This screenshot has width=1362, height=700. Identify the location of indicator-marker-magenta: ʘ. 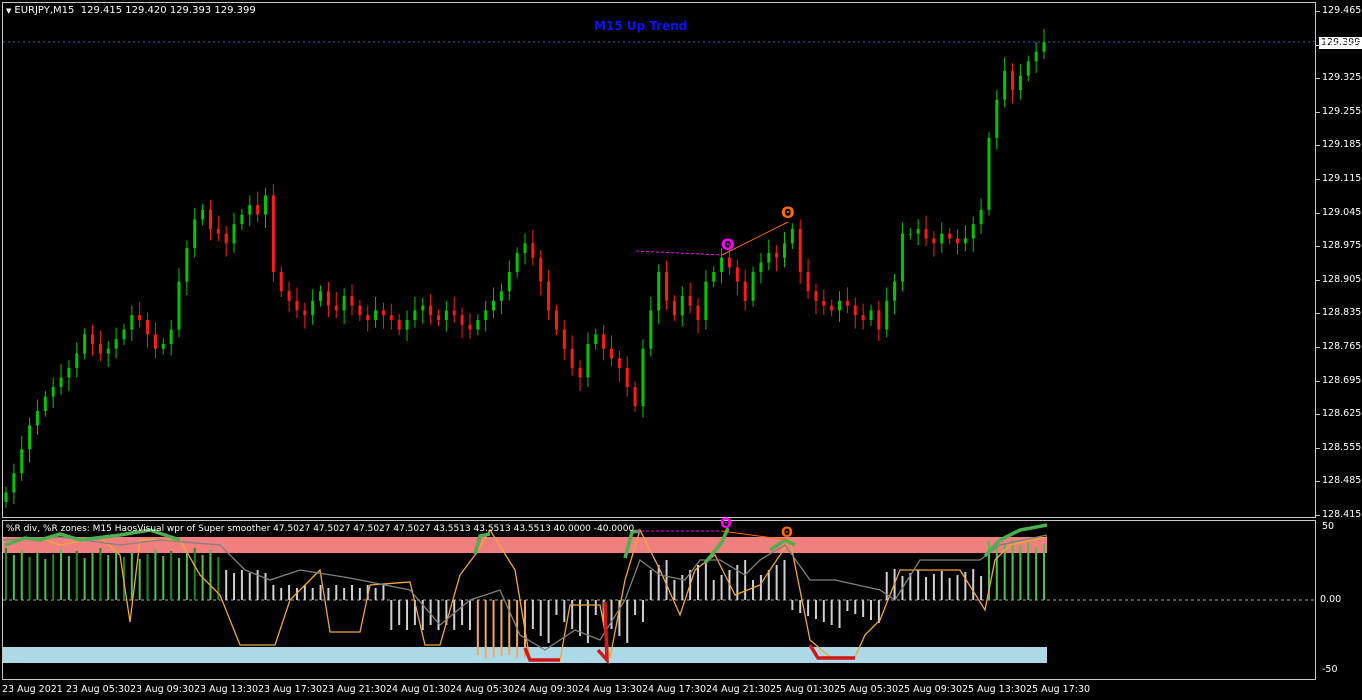
(726, 524).